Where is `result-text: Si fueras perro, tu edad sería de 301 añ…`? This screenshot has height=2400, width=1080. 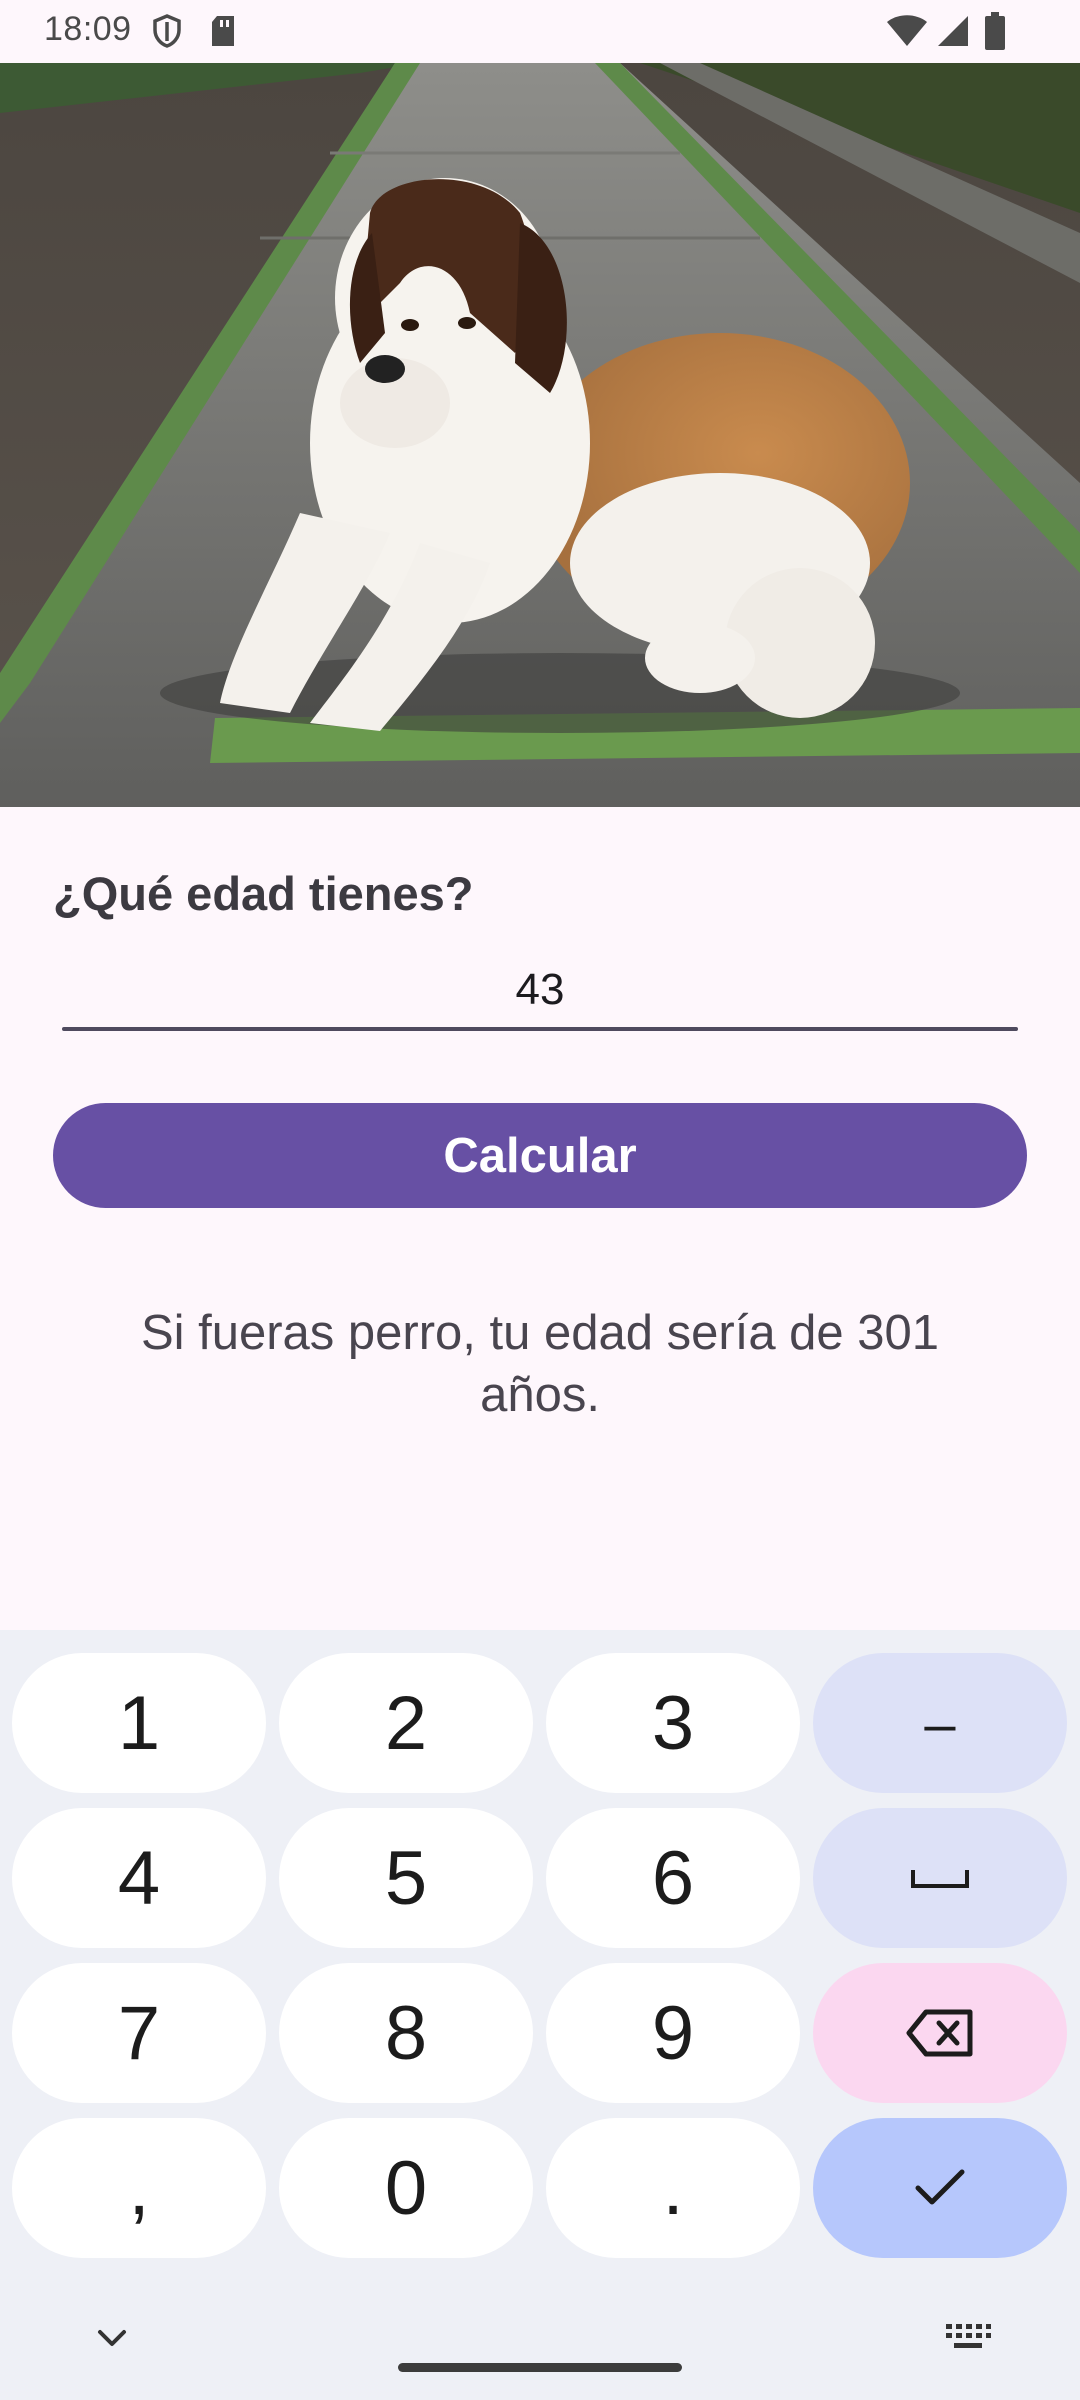
result-text: Si fueras perro, tu edad sería de 301 añ… is located at coordinates (540, 1364).